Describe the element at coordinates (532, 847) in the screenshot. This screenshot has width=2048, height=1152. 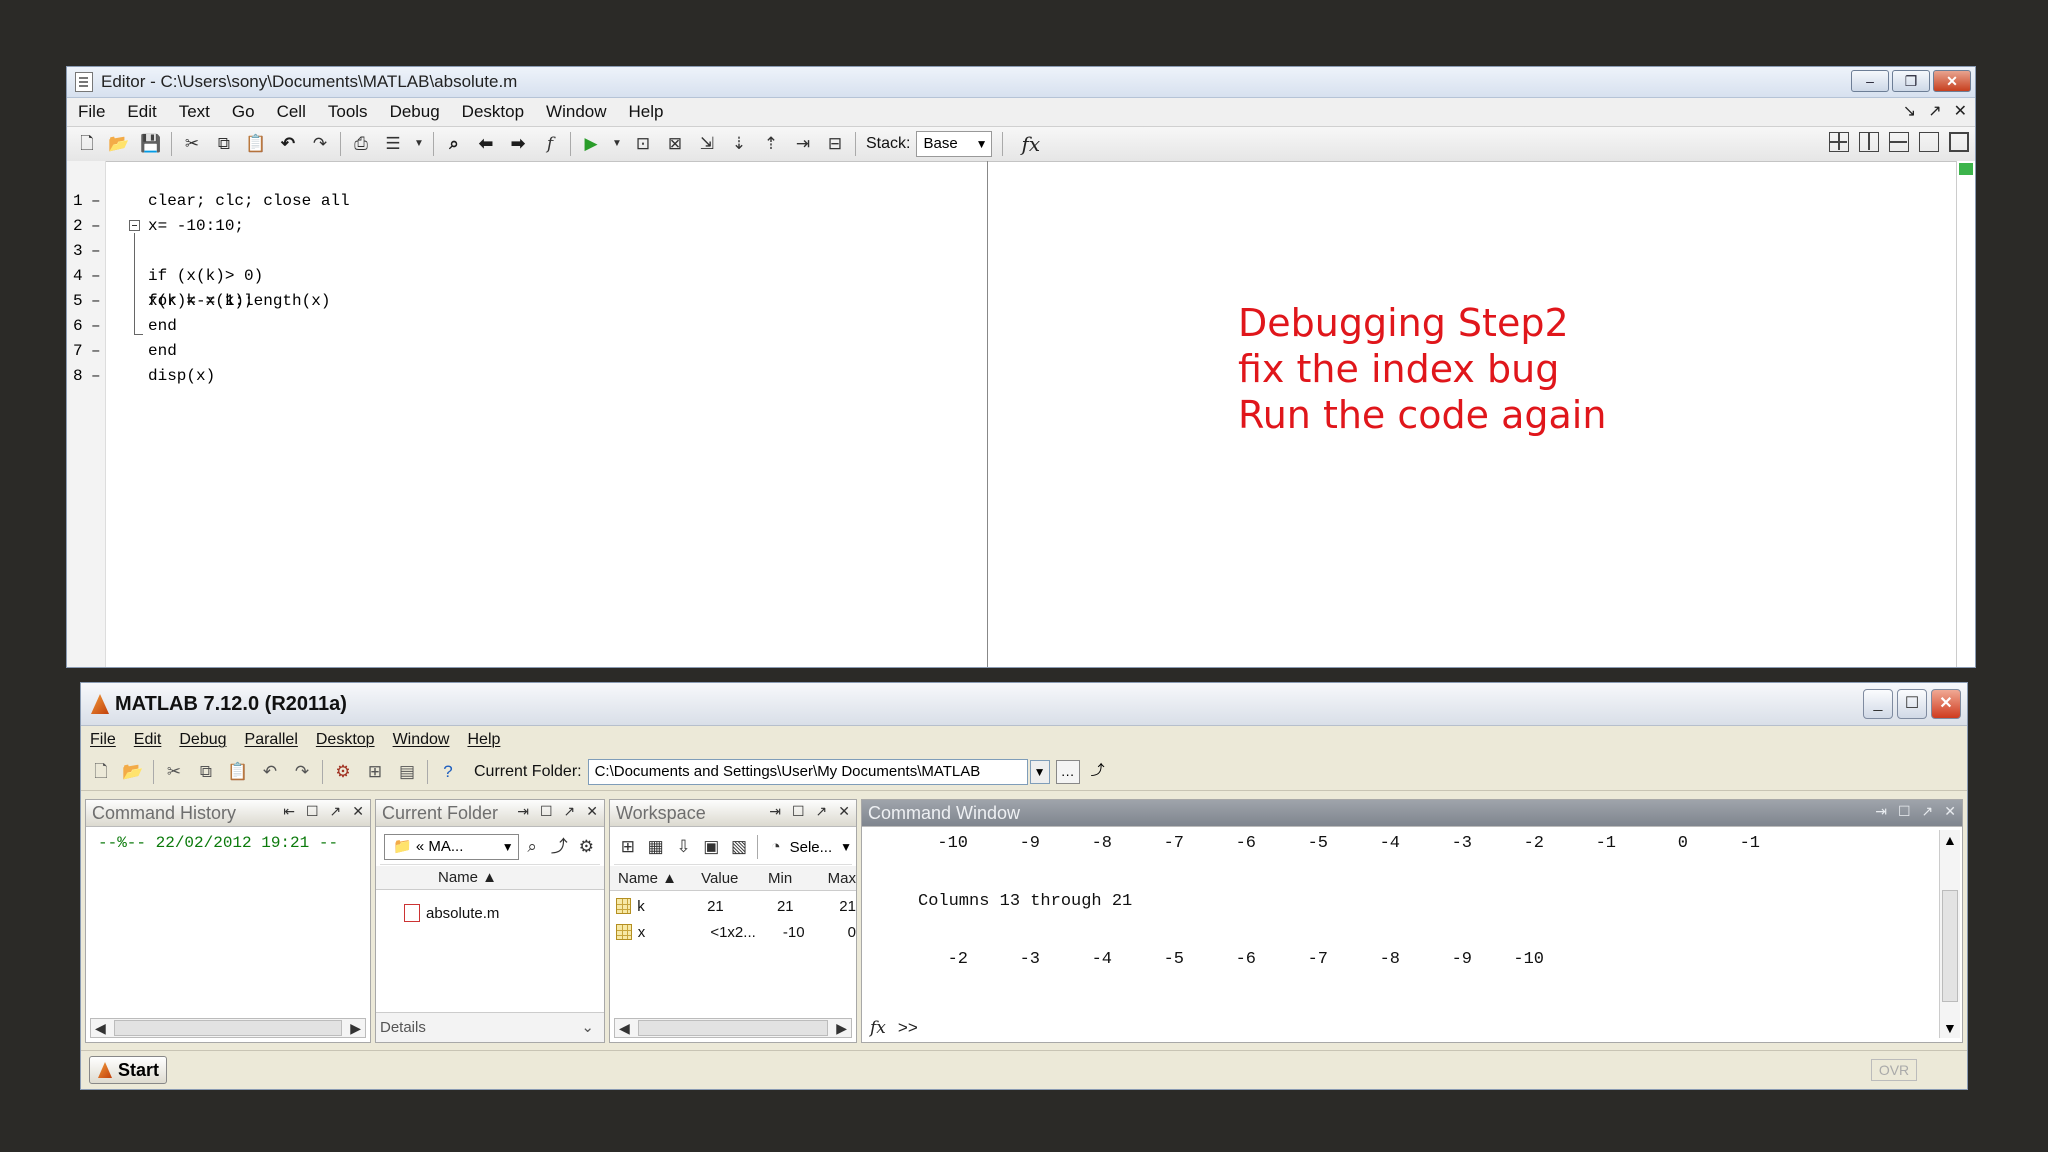
I see `search-icon: ⌕` at that location.